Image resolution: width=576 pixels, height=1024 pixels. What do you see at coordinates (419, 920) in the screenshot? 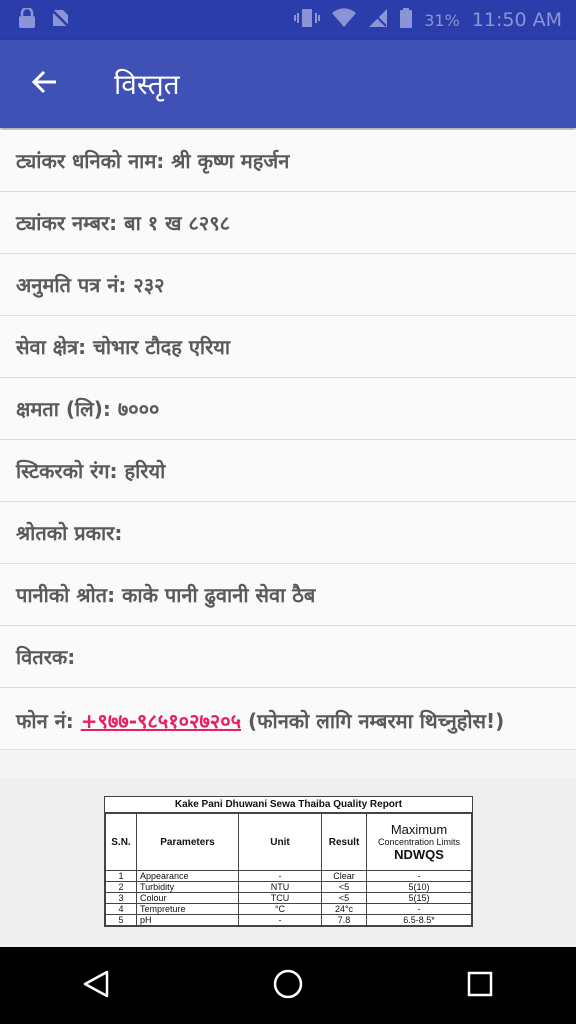
I see `cell-limit: 6.5-8.5*` at bounding box center [419, 920].